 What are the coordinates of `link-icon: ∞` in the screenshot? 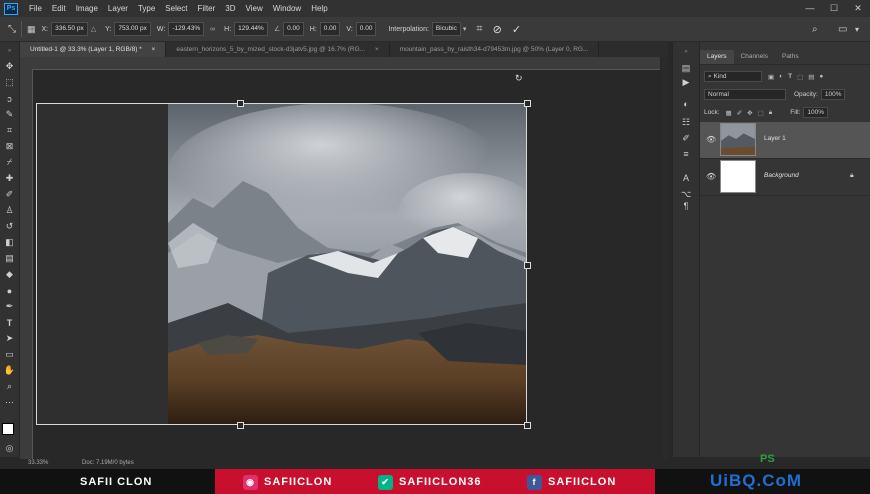 It's located at (212, 29).